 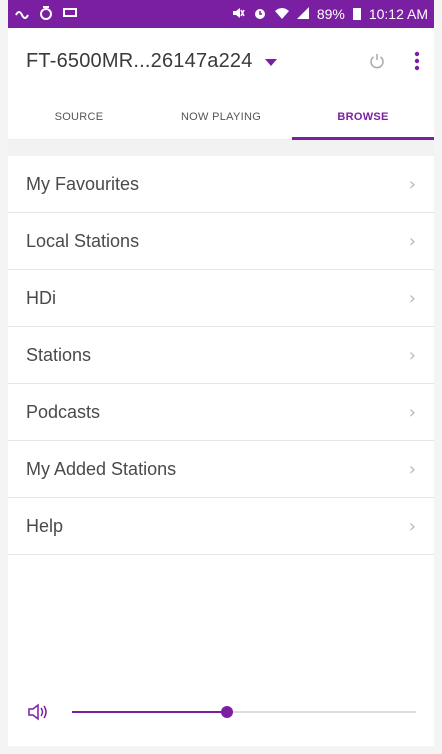 I want to click on wifi-icon, so click(x=281, y=14).